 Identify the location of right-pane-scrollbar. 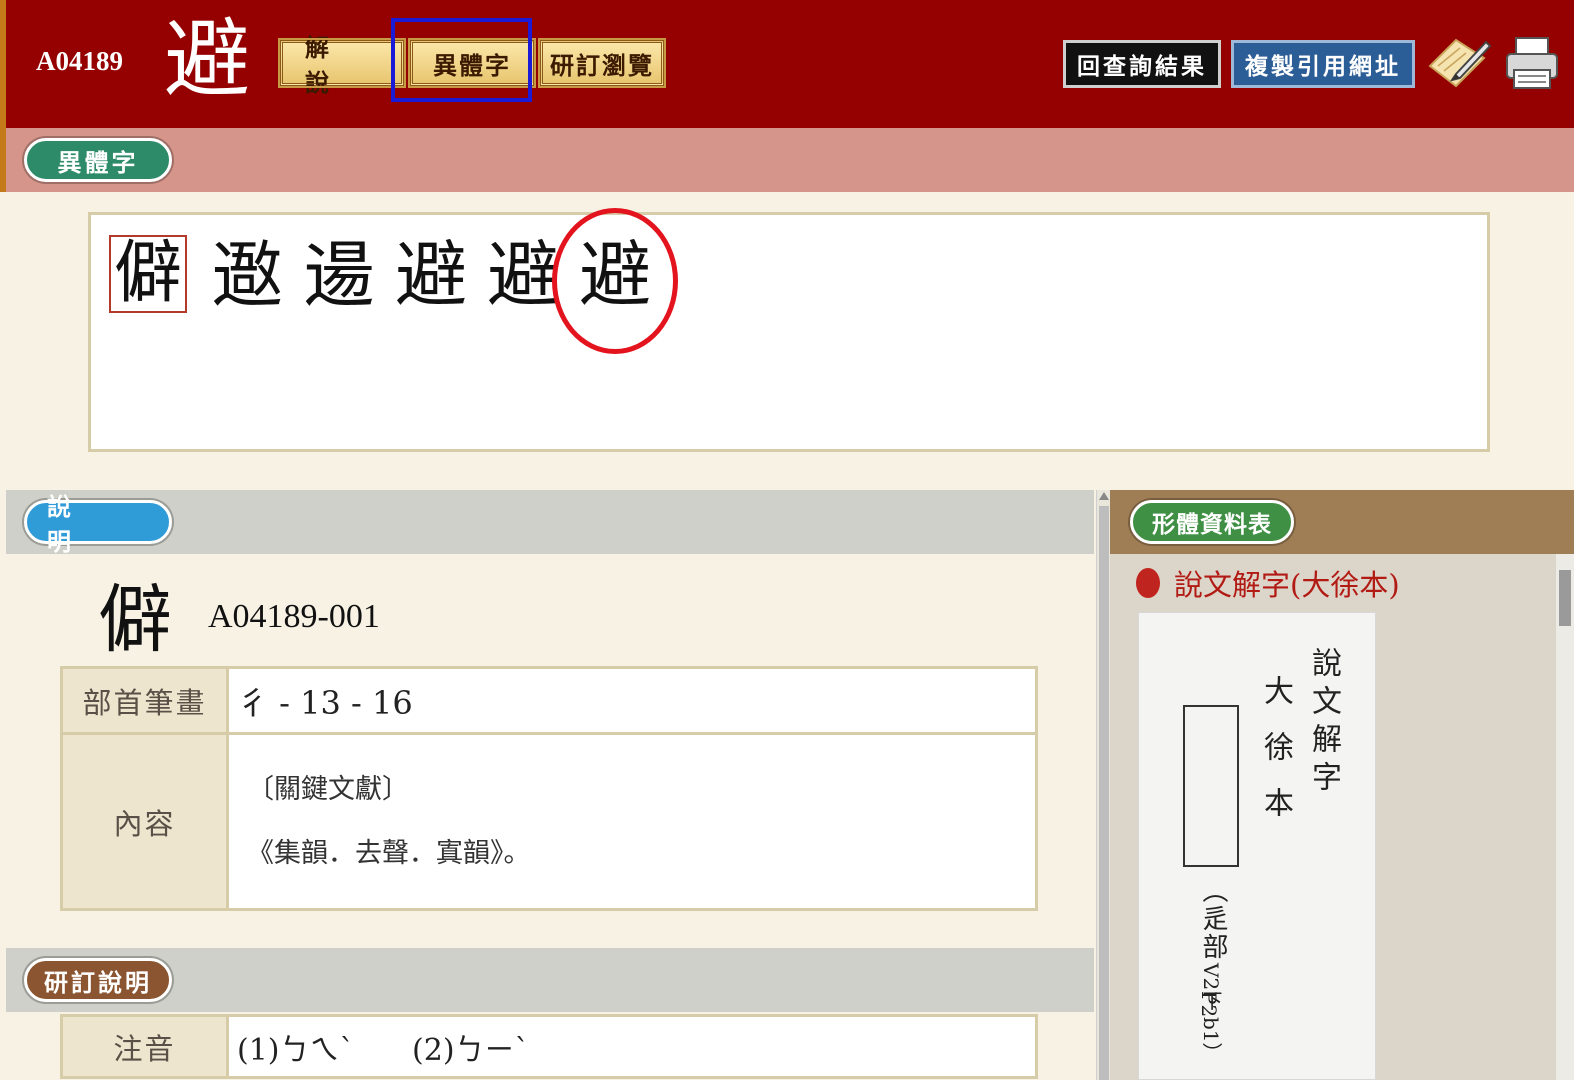
(1565, 817).